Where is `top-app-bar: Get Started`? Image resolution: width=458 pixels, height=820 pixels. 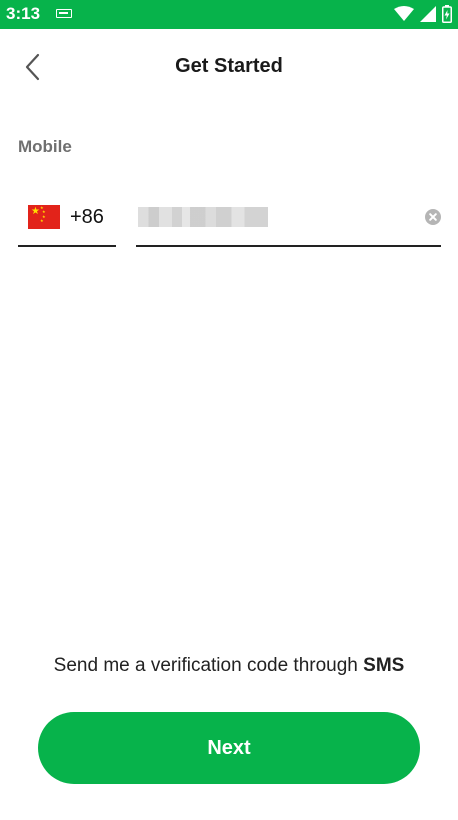
top-app-bar: Get Started is located at coordinates (229, 66).